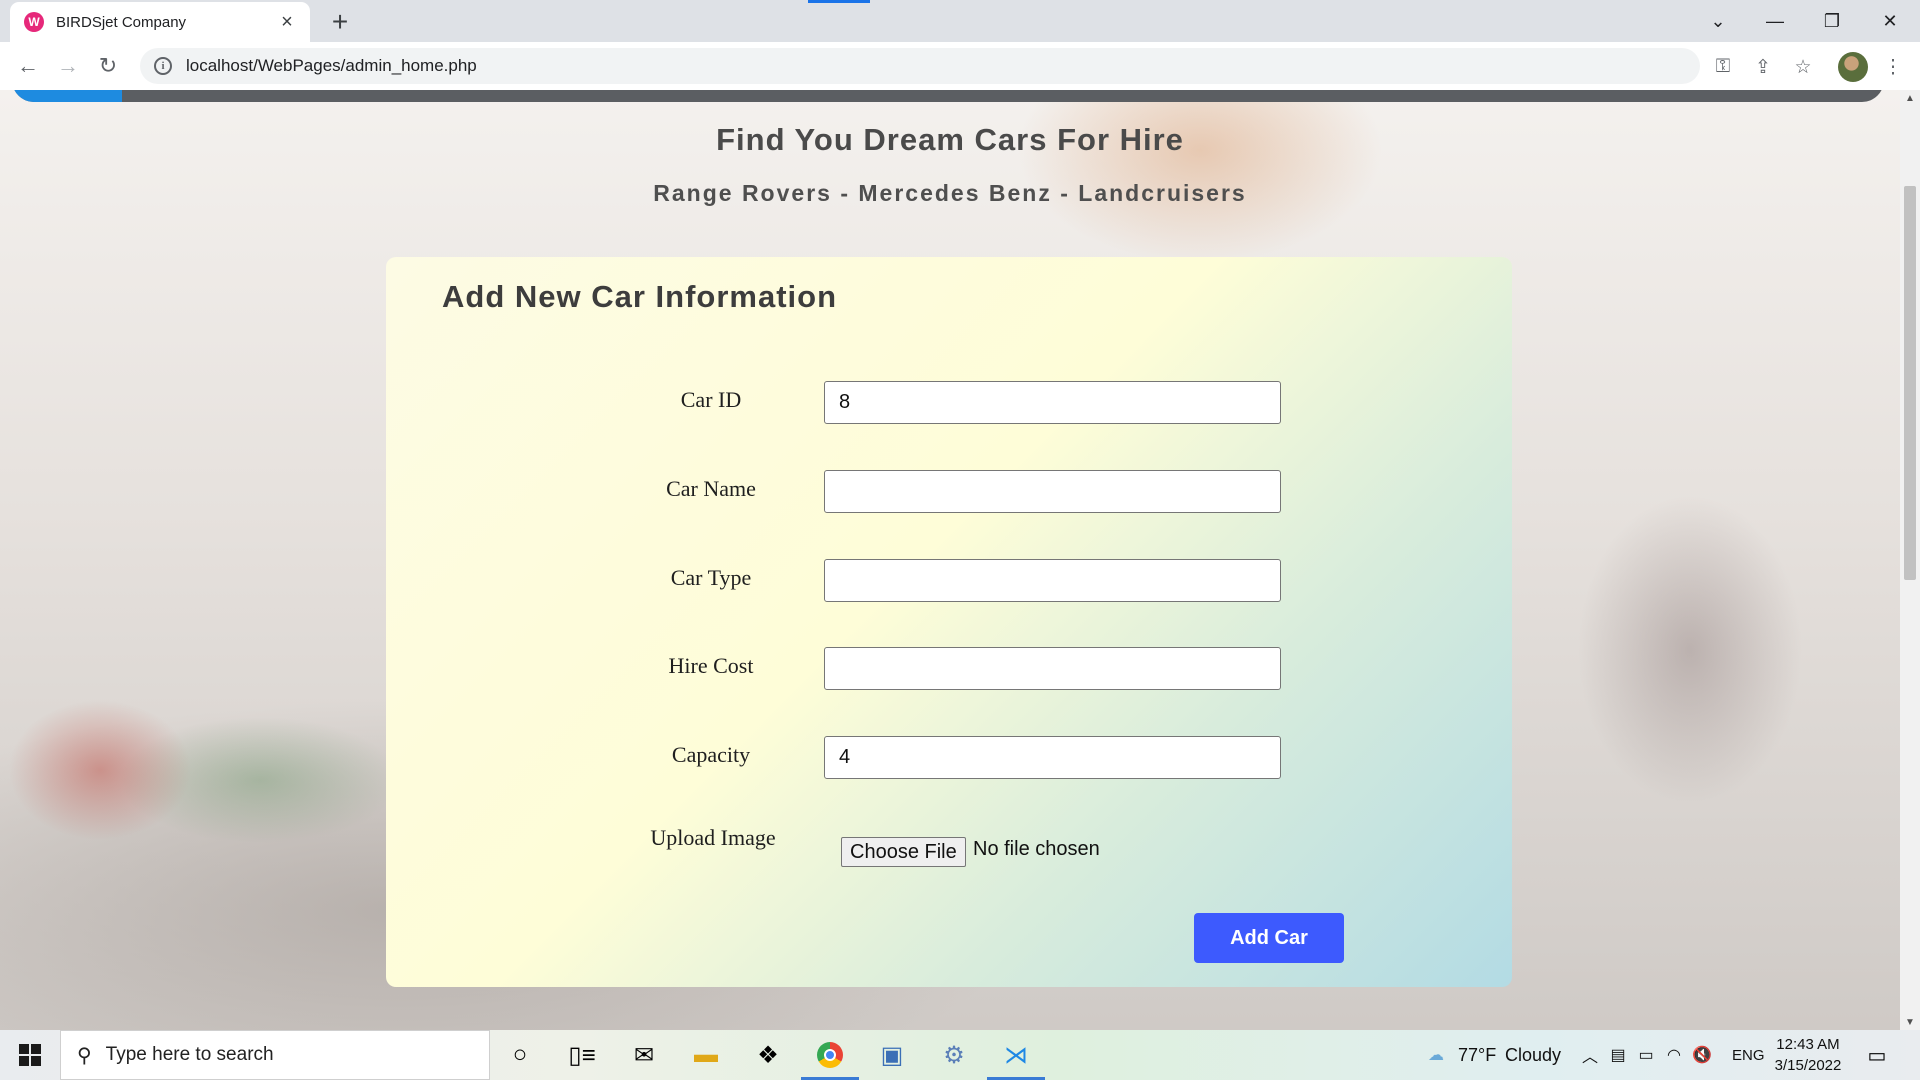 Image resolution: width=1920 pixels, height=1080 pixels. I want to click on reload-icon: ↻, so click(108, 66).